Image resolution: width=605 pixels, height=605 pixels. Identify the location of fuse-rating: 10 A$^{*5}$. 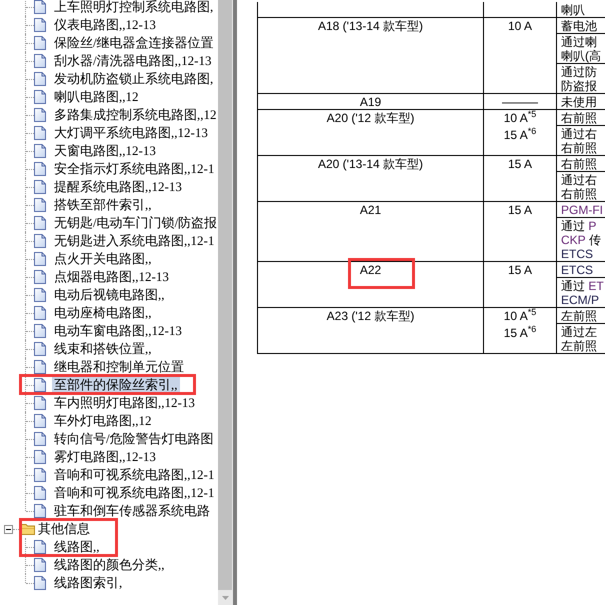
(520, 316).